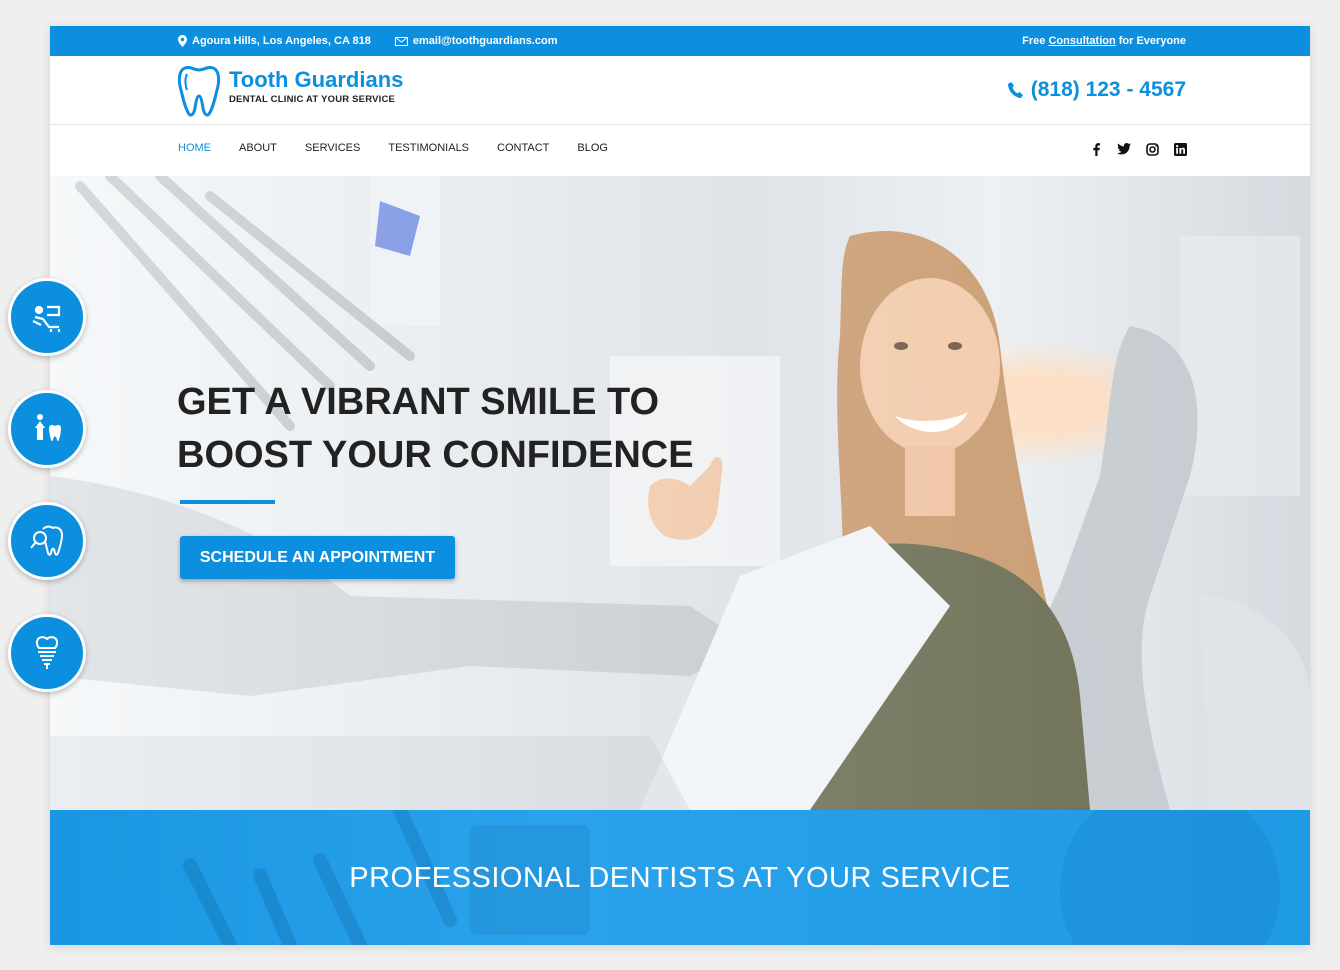 The image size is (1340, 970). I want to click on email: email@toothguardians.com, so click(476, 41).